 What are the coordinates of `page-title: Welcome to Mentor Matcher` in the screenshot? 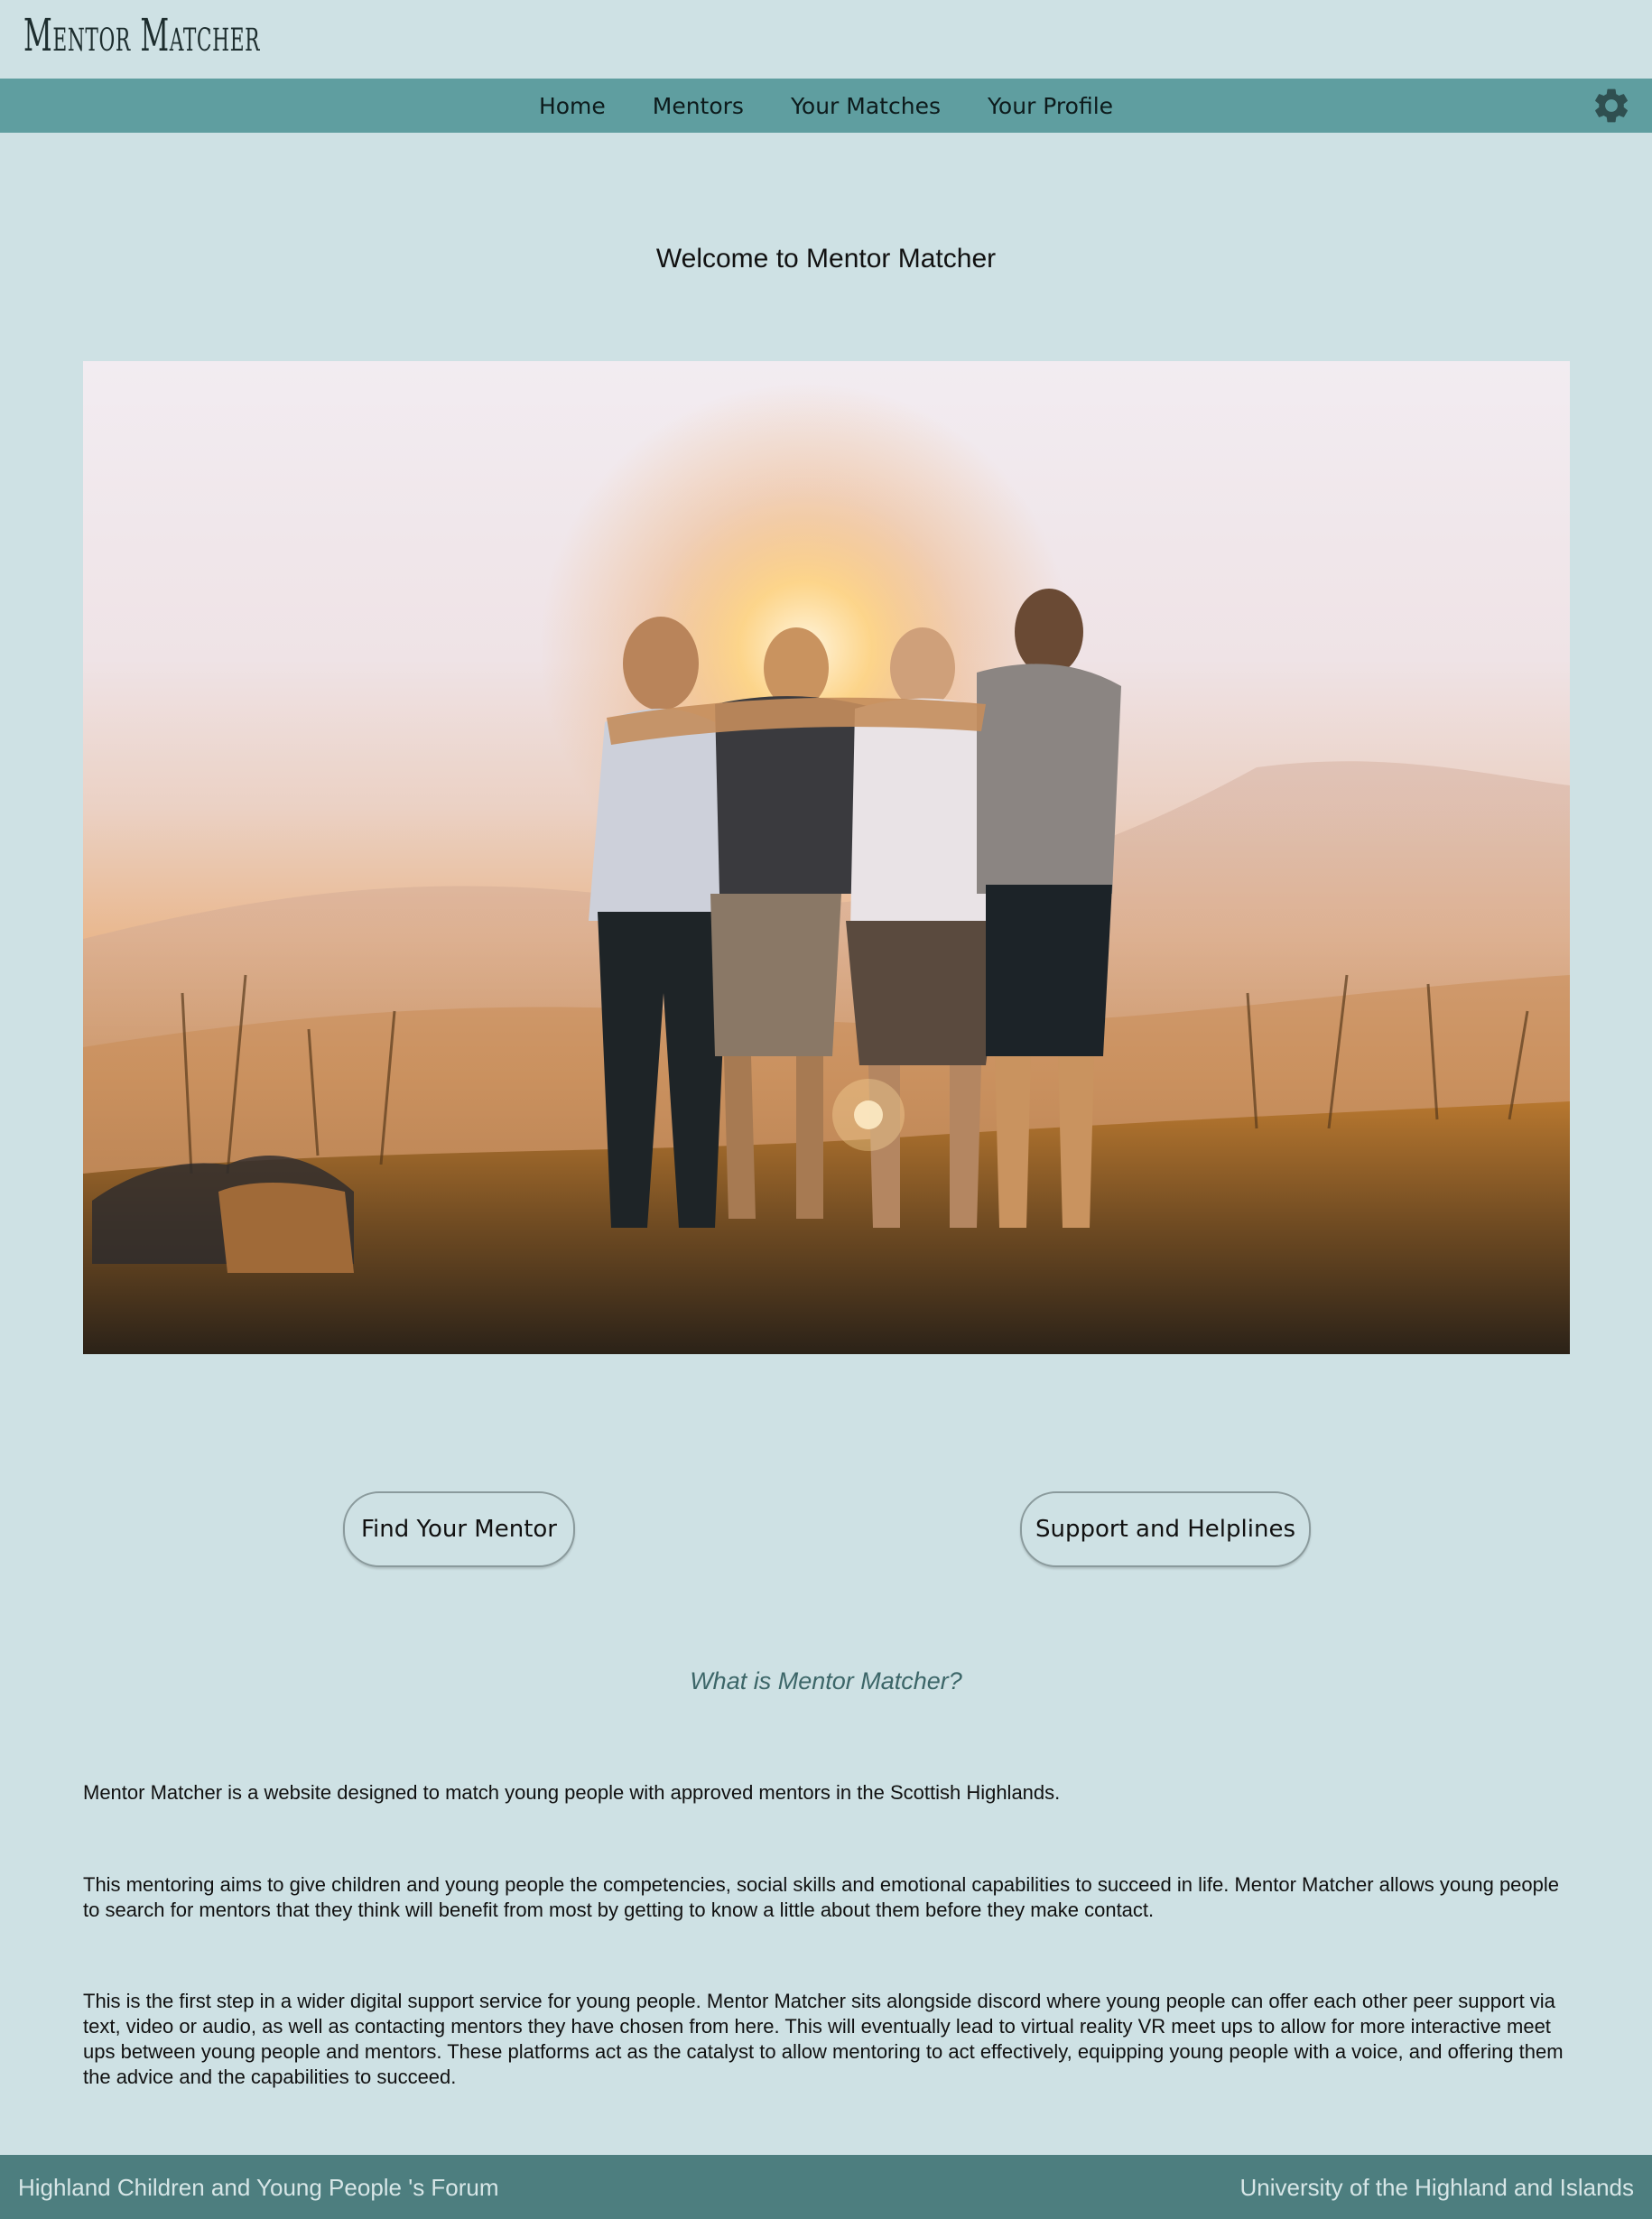 It's located at (826, 259).